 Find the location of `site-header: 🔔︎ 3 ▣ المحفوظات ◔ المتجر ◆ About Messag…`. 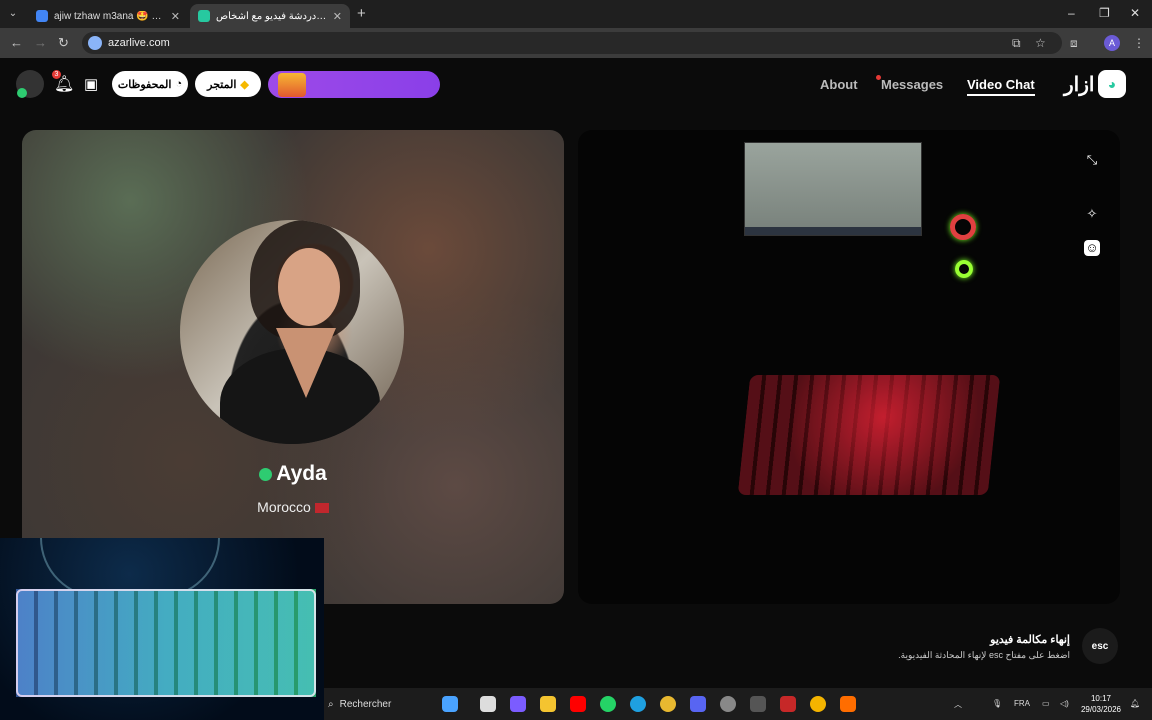

site-header: 🔔︎ 3 ▣ المحفوظات ◔ المتجر ◆ About Messag… is located at coordinates (576, 84).